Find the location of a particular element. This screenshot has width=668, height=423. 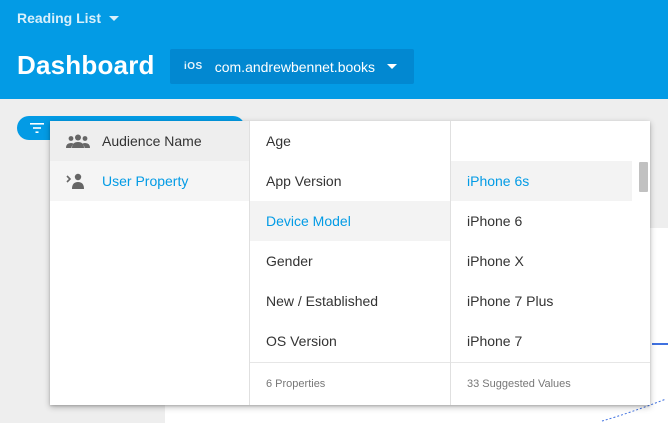

property-item: App Version is located at coordinates (350, 181).